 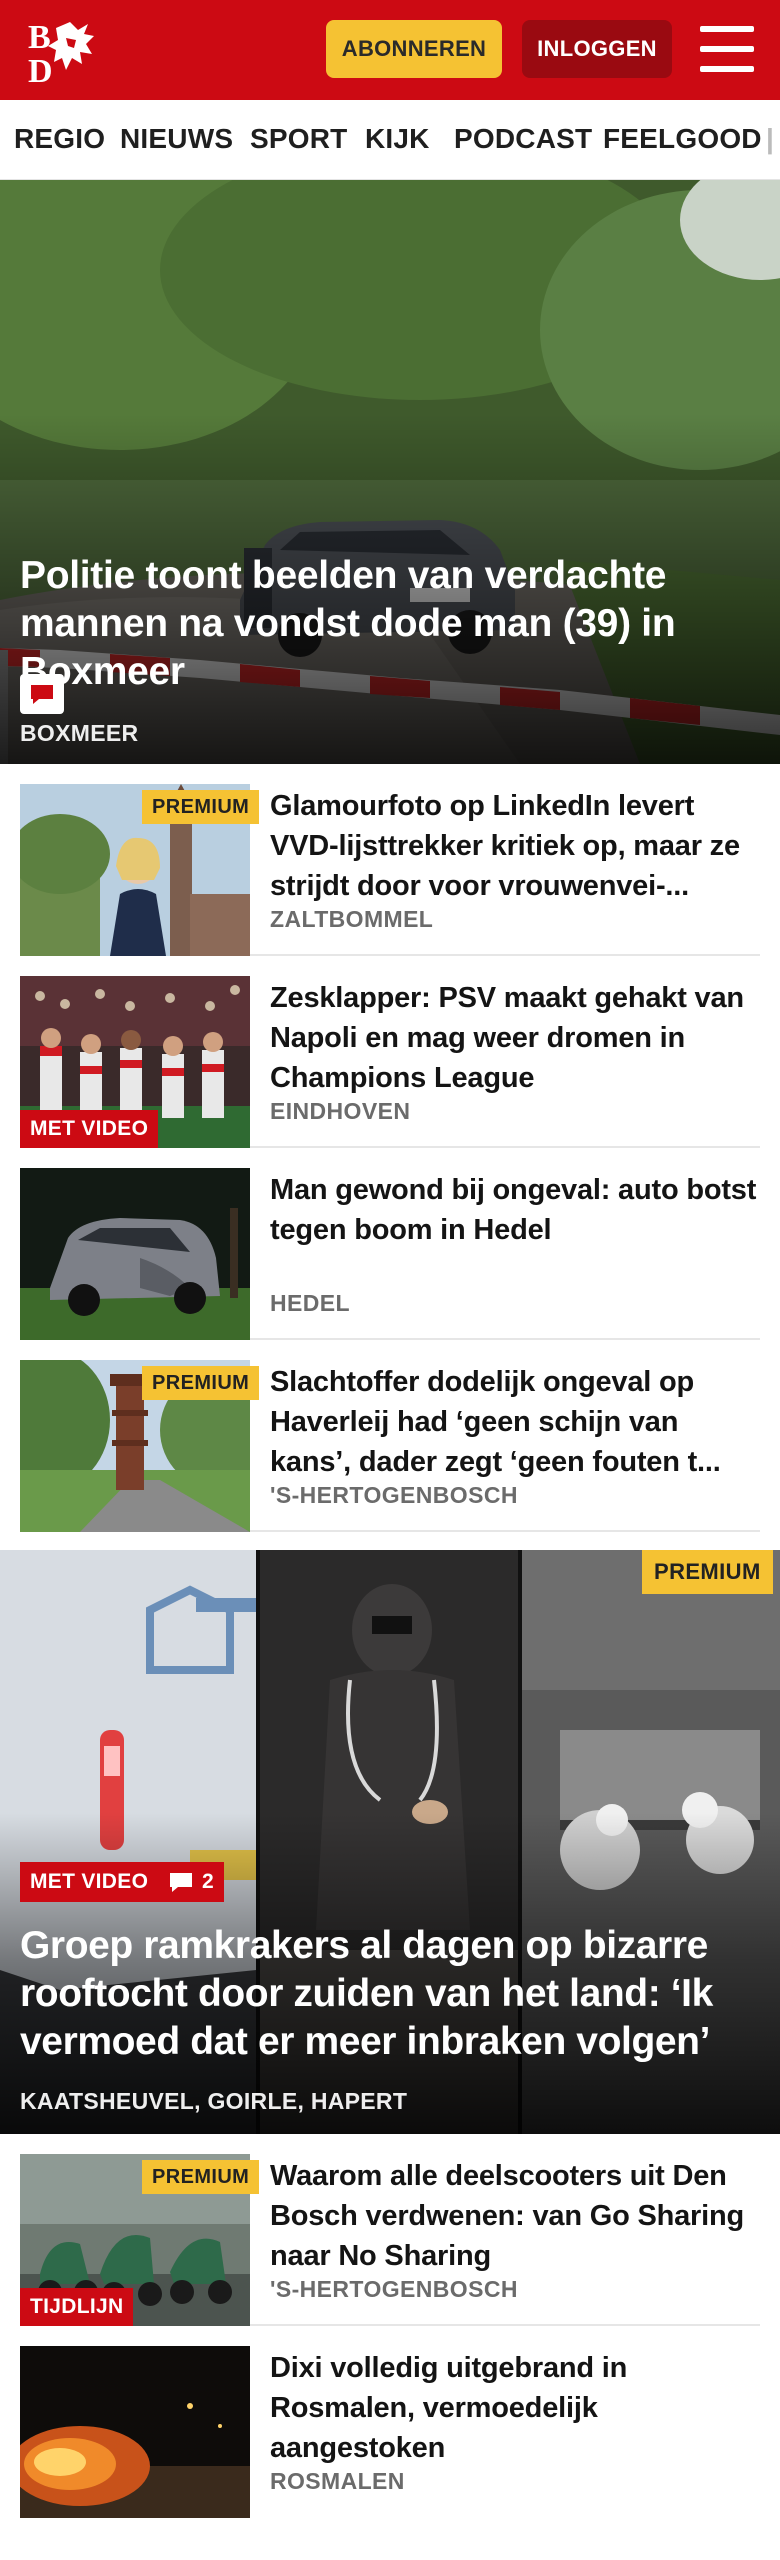 I want to click on timeline-tag: TIJDLIJN, so click(x=77, y=2307).